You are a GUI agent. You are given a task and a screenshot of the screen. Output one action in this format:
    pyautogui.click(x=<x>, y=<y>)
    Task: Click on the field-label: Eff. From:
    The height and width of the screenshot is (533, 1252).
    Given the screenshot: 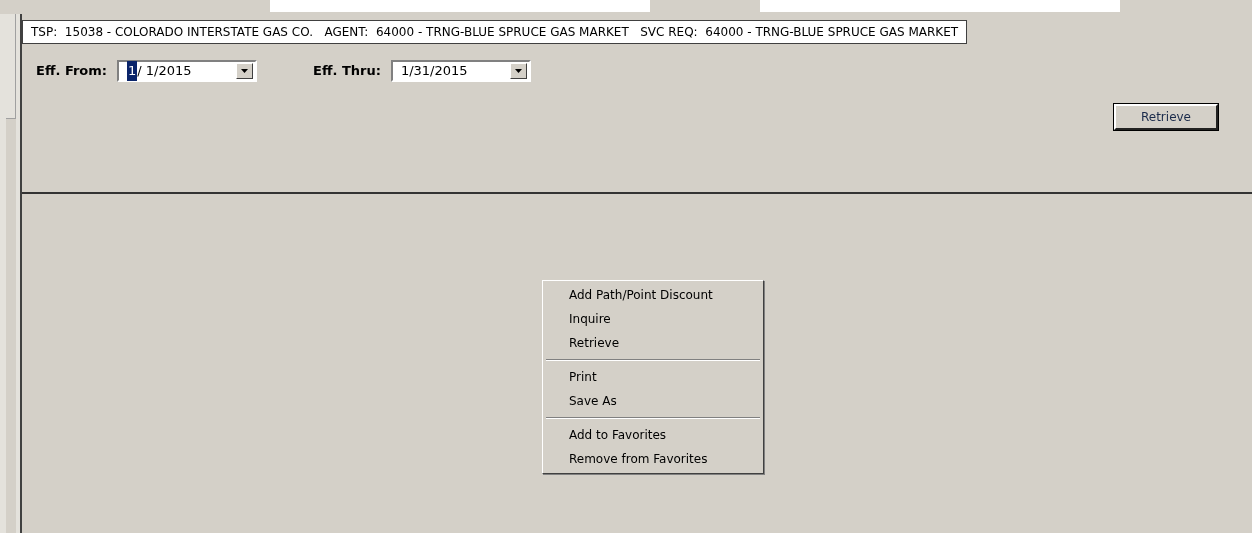 What is the action you would take?
    pyautogui.click(x=71, y=71)
    